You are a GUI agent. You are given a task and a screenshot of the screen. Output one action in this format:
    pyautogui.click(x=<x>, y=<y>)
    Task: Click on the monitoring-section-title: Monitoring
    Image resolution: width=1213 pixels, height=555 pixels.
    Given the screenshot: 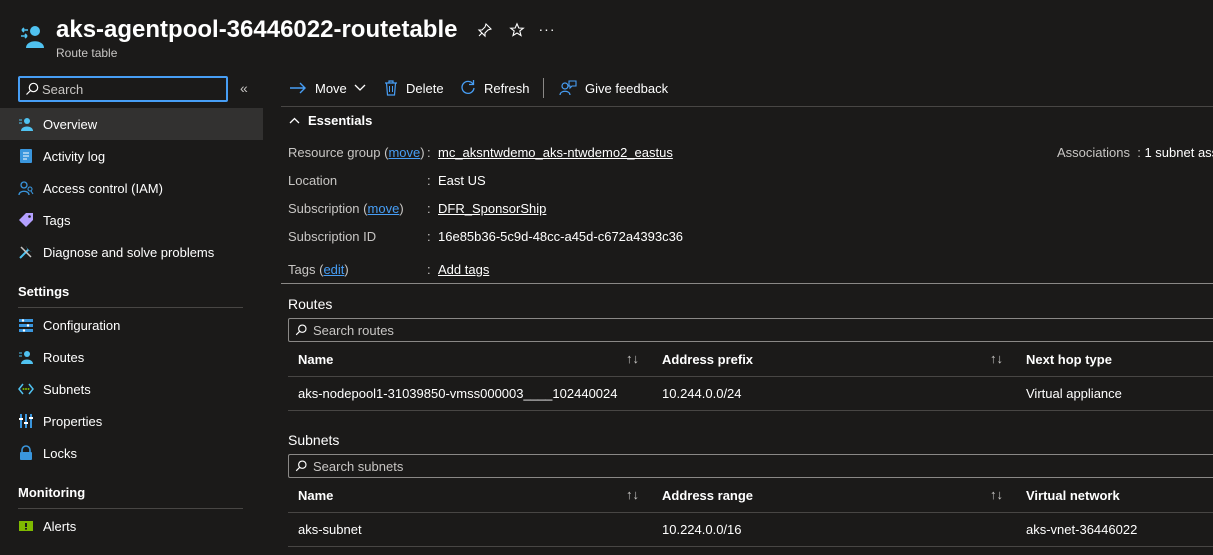 What is the action you would take?
    pyautogui.click(x=52, y=492)
    